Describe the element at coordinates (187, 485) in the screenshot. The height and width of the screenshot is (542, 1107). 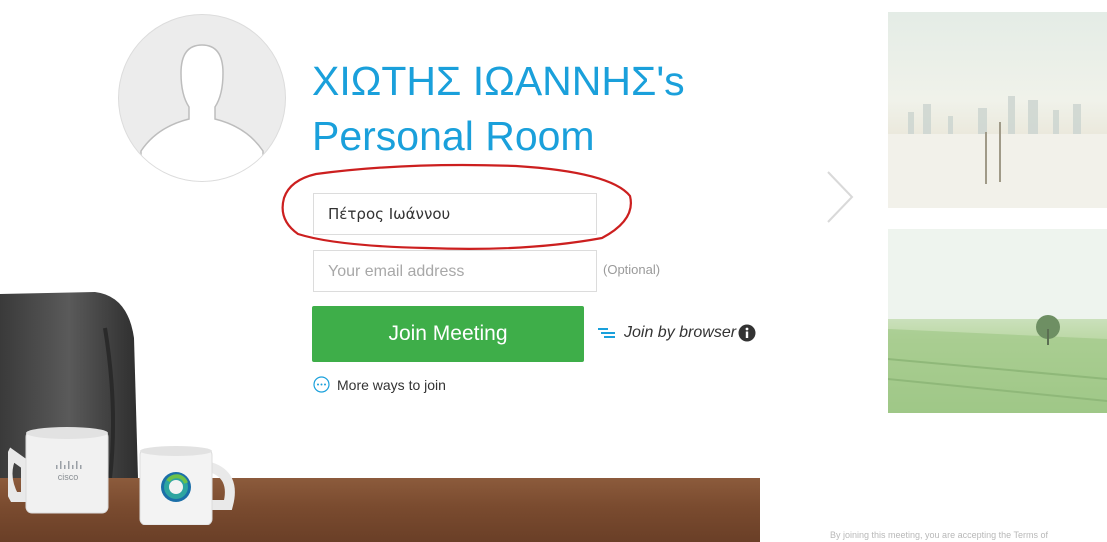
I see `webex-mug` at that location.